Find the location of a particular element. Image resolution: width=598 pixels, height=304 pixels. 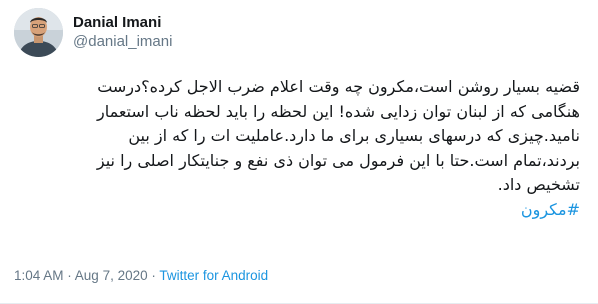

author-display-name: Danial Imani is located at coordinates (122, 22).